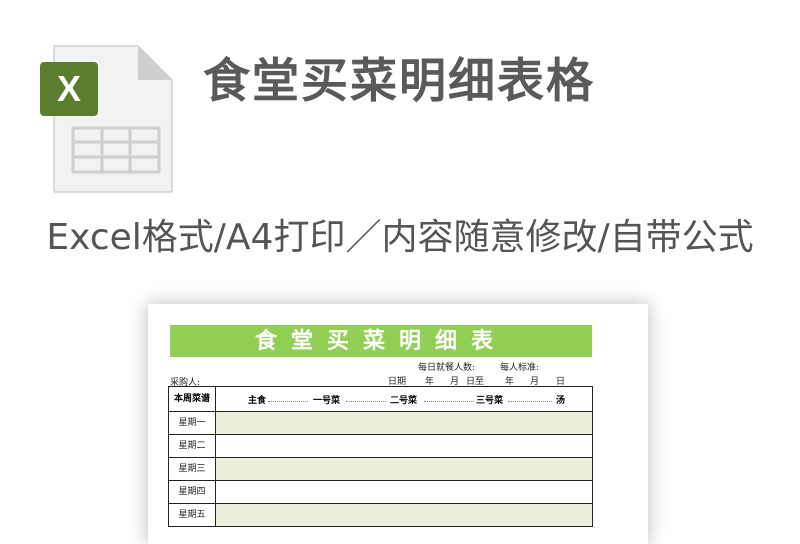 The image size is (800, 544). Describe the element at coordinates (192, 399) in the screenshot. I see `header-weekly-menu: 本周菜谱` at that location.